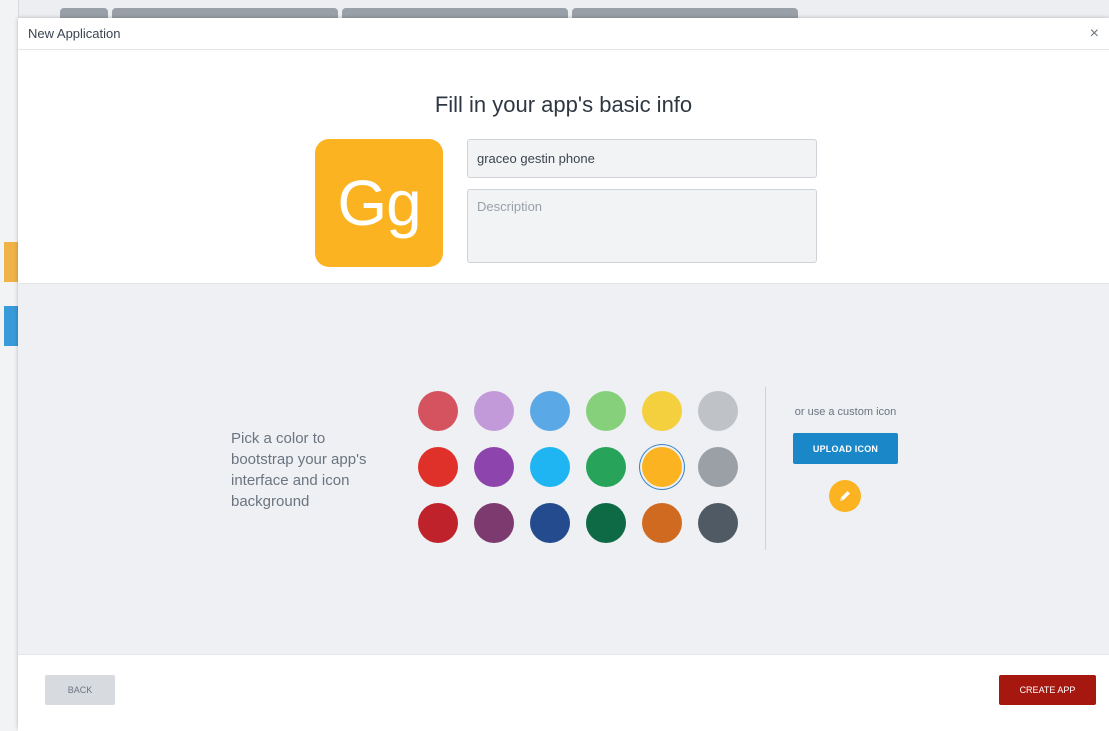 The image size is (1109, 731). I want to click on close-icon: ×, so click(1094, 33).